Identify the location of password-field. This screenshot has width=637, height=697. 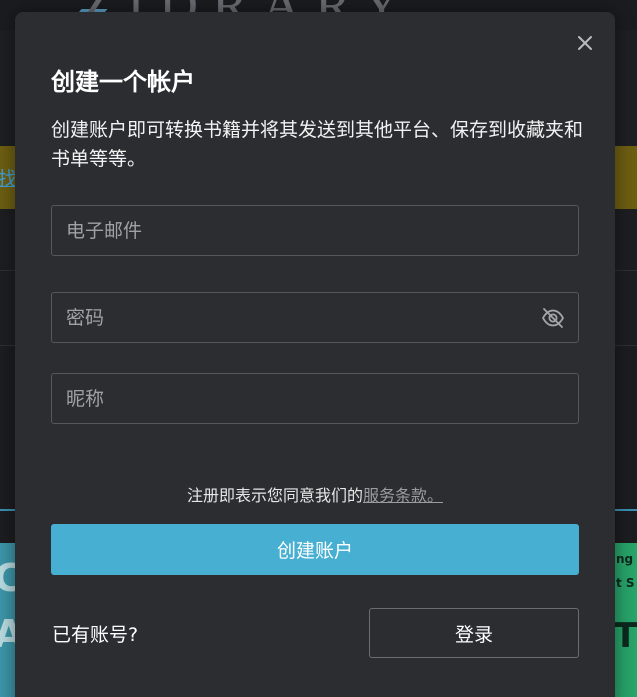
(315, 317).